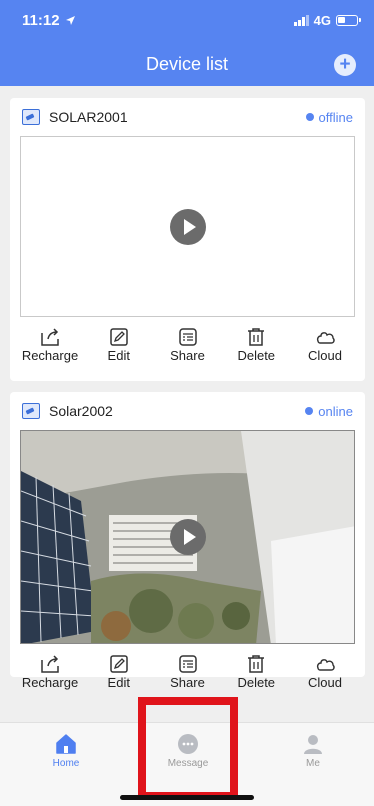 This screenshot has width=374, height=806. I want to click on status-label: offline, so click(335, 117).